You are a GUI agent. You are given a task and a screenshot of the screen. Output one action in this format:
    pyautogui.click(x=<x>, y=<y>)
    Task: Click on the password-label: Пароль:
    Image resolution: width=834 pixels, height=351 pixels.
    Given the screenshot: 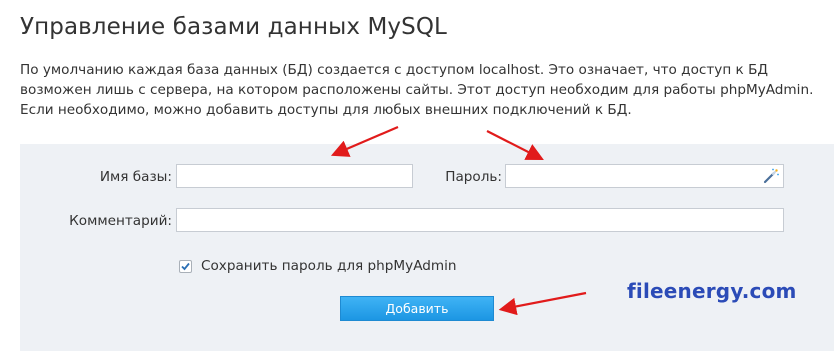 What is the action you would take?
    pyautogui.click(x=473, y=177)
    